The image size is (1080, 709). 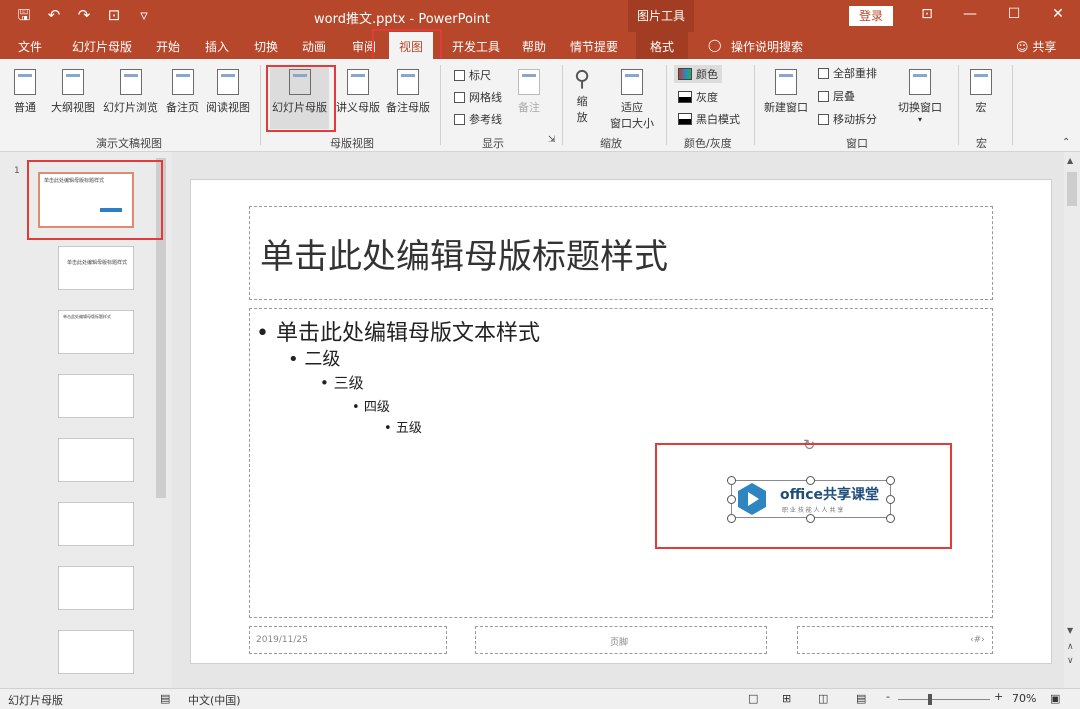 What do you see at coordinates (73, 92) in the screenshot?
I see `outline-view-button: 大纲视图` at bounding box center [73, 92].